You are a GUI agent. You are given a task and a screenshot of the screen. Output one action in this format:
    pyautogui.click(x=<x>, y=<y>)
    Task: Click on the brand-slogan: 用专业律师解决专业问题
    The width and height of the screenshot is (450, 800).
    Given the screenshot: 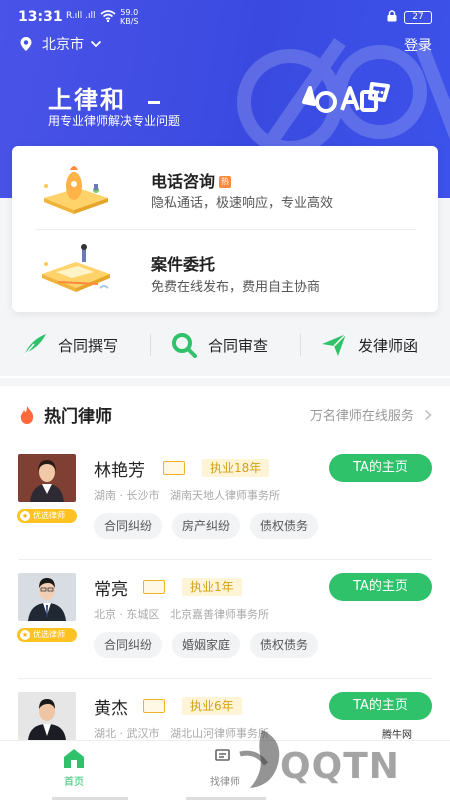 What is the action you would take?
    pyautogui.click(x=114, y=121)
    